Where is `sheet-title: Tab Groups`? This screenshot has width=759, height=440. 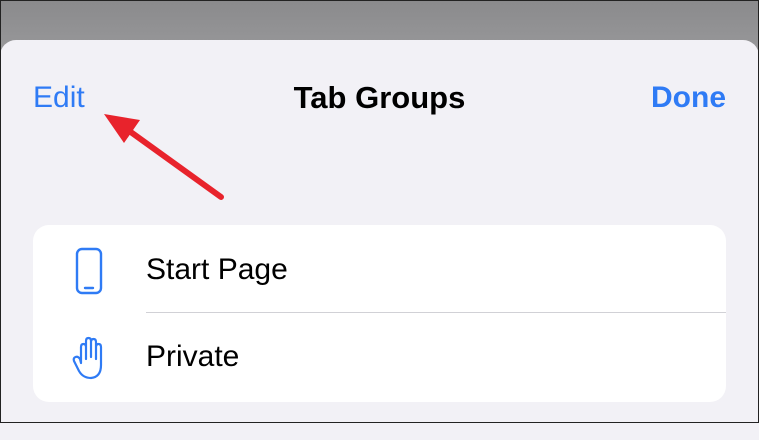 sheet-title: Tab Groups is located at coordinates (379, 97).